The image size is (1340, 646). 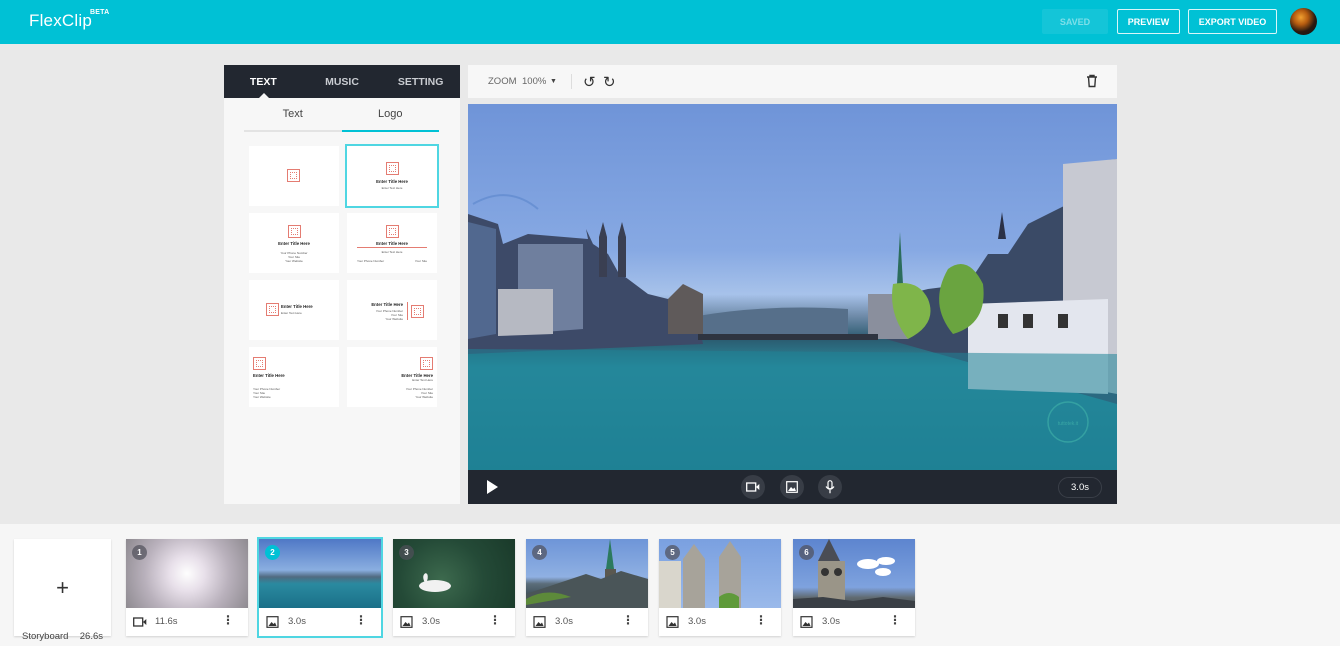 What do you see at coordinates (792, 81) in the screenshot?
I see `preview-toolbar: ZOOM 100% ▼ ↺ ↻` at bounding box center [792, 81].